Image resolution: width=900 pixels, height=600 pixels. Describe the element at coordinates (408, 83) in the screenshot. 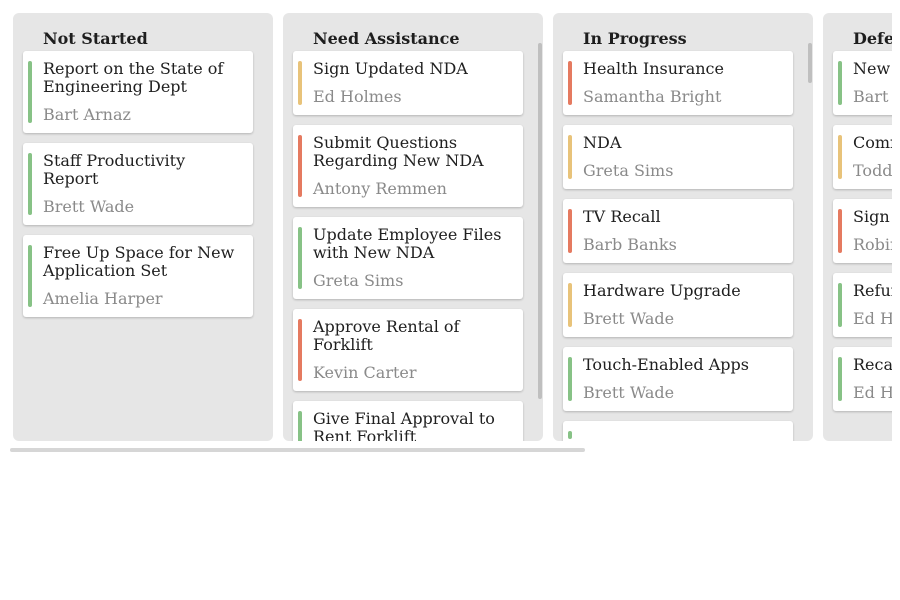

I see `task-card: Sign Updated NDA Ed Holmes` at that location.